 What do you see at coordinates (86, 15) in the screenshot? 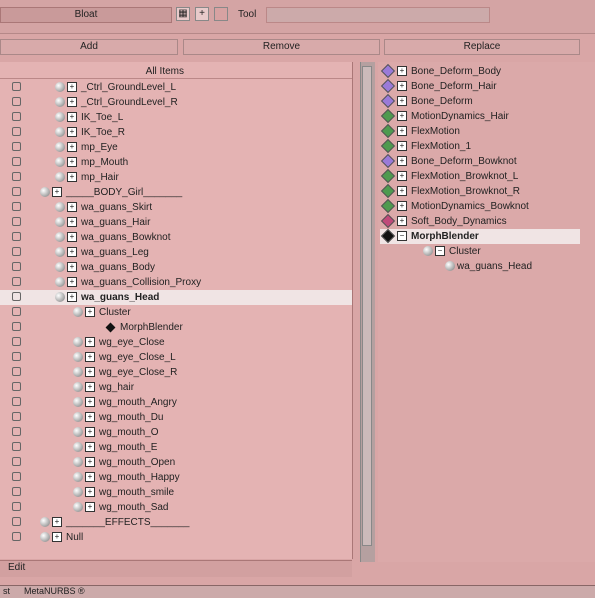
I see `bloat-dropdown: Bloat` at bounding box center [86, 15].